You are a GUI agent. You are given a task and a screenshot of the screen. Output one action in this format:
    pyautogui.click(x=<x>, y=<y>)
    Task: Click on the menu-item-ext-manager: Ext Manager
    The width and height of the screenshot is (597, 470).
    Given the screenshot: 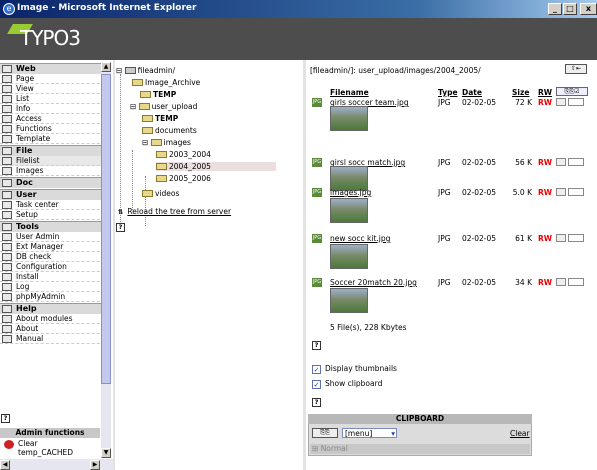 What is the action you would take?
    pyautogui.click(x=55, y=247)
    